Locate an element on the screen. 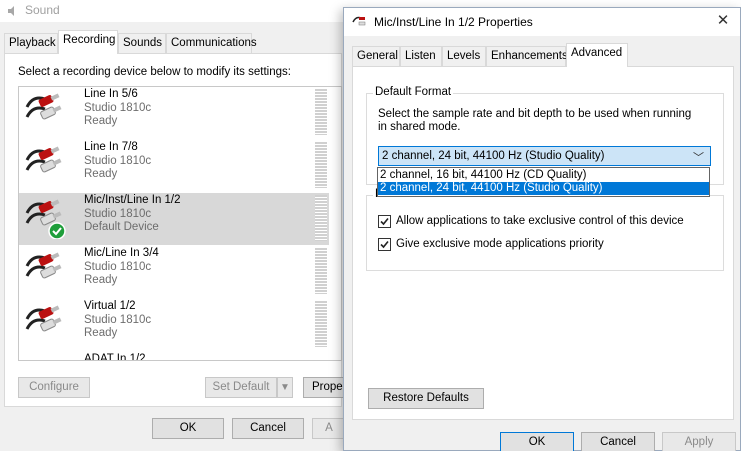  sound-cancel-button: Cancel is located at coordinates (268, 428).